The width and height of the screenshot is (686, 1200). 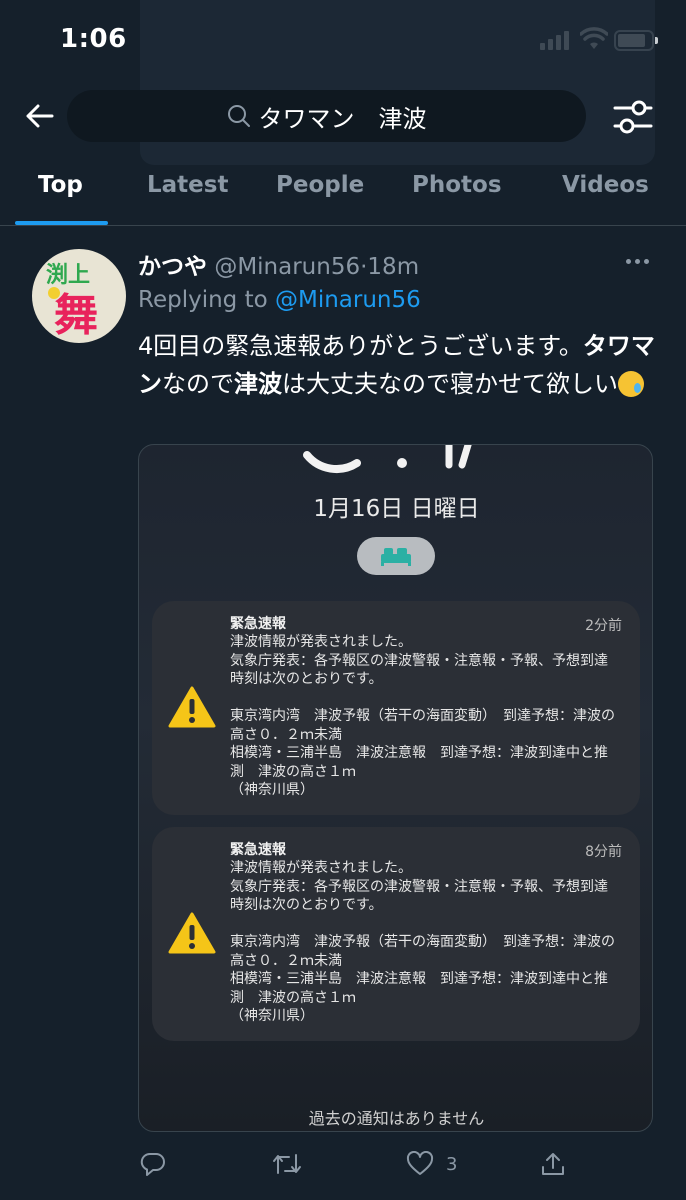 I want to click on share-icon, so click(x=553, y=1164).